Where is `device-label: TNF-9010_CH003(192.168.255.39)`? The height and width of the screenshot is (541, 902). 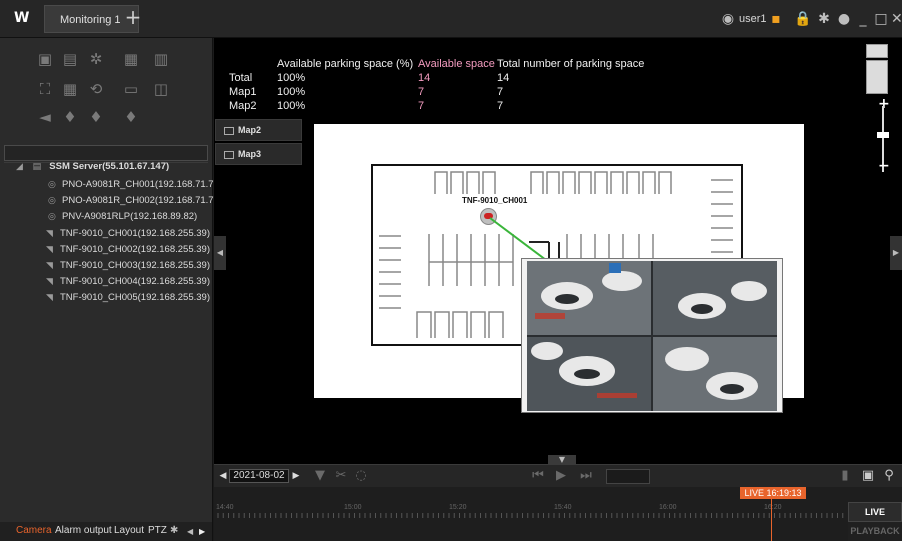
device-label: TNF-9010_CH003(192.168.255.39) is located at coordinates (135, 265).